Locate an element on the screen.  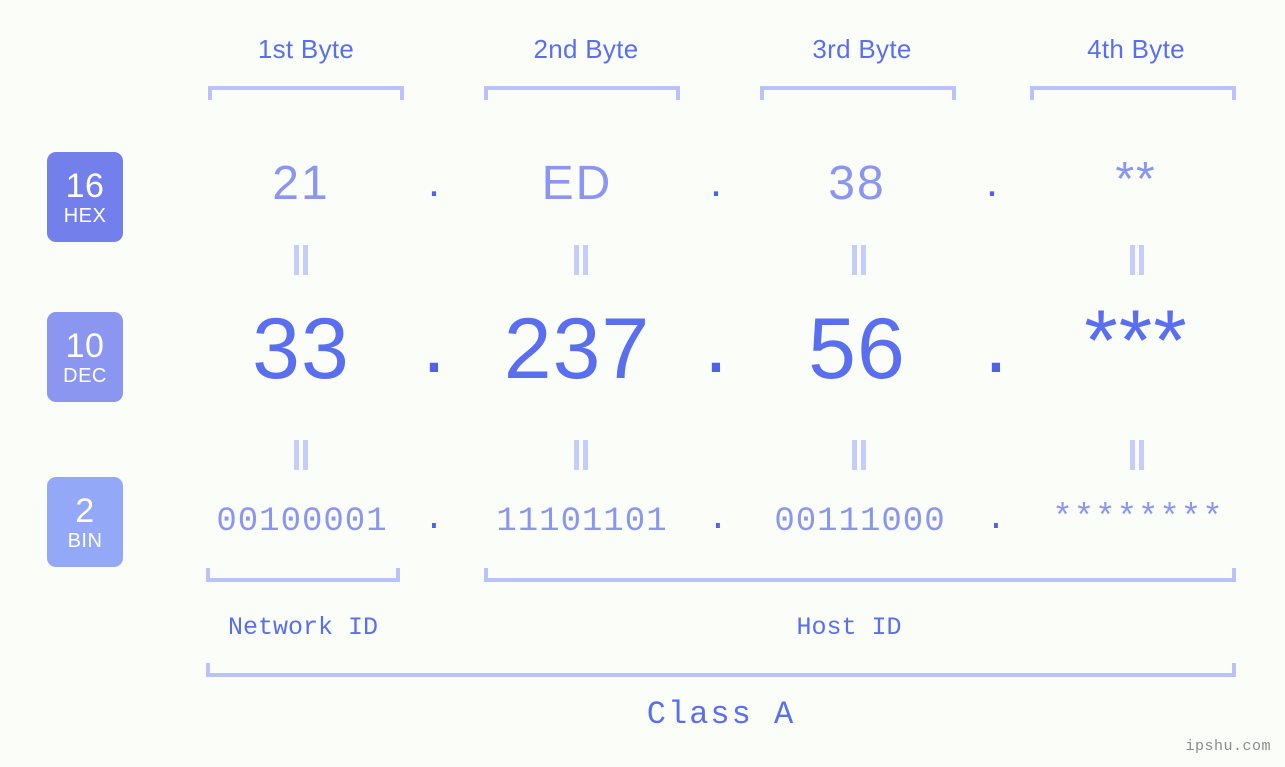
host-id-label: Host ID is located at coordinates (849, 627).